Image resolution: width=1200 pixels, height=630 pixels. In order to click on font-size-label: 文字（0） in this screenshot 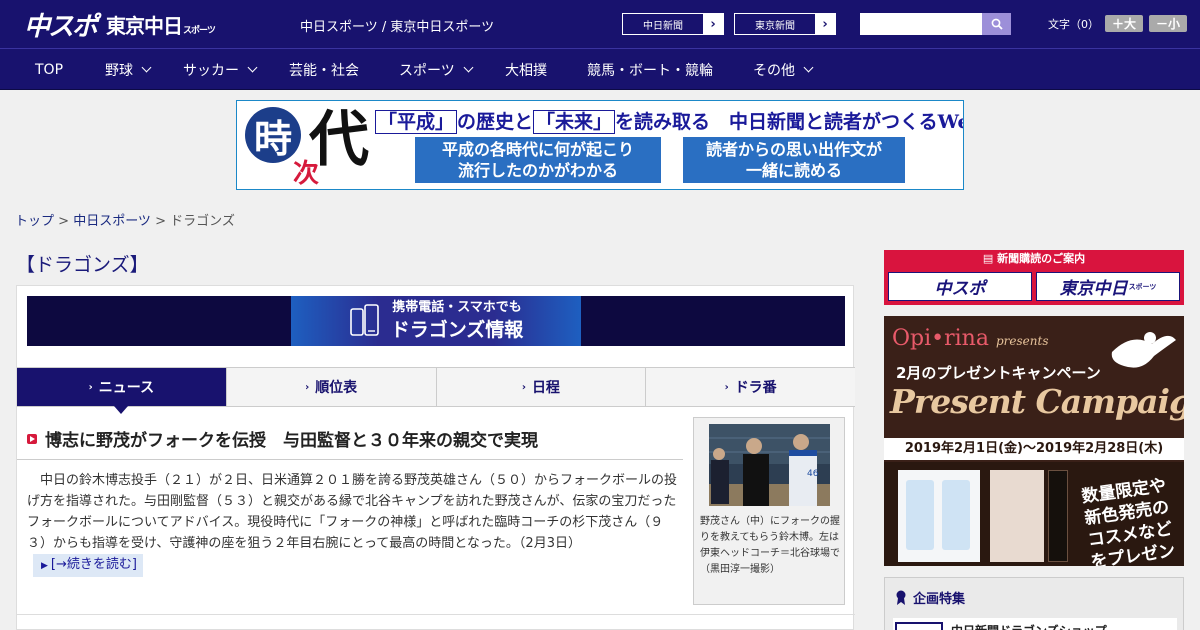, I will do `click(1073, 24)`.